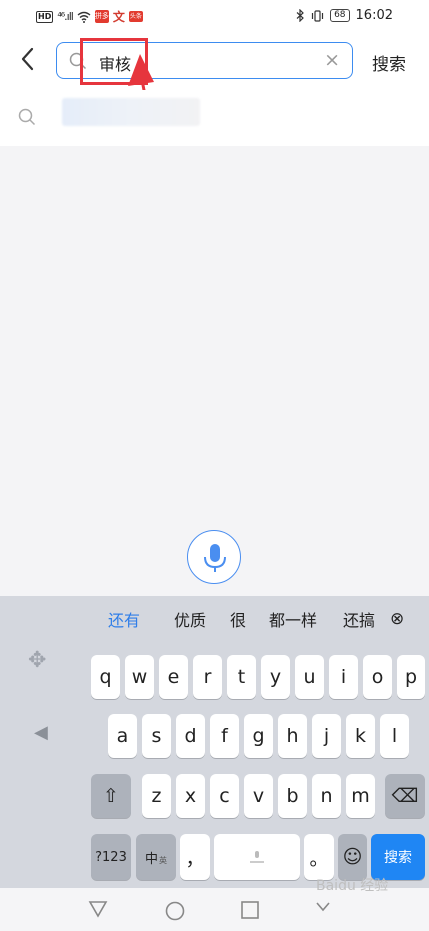  I want to click on language-key: 中英, so click(156, 857).